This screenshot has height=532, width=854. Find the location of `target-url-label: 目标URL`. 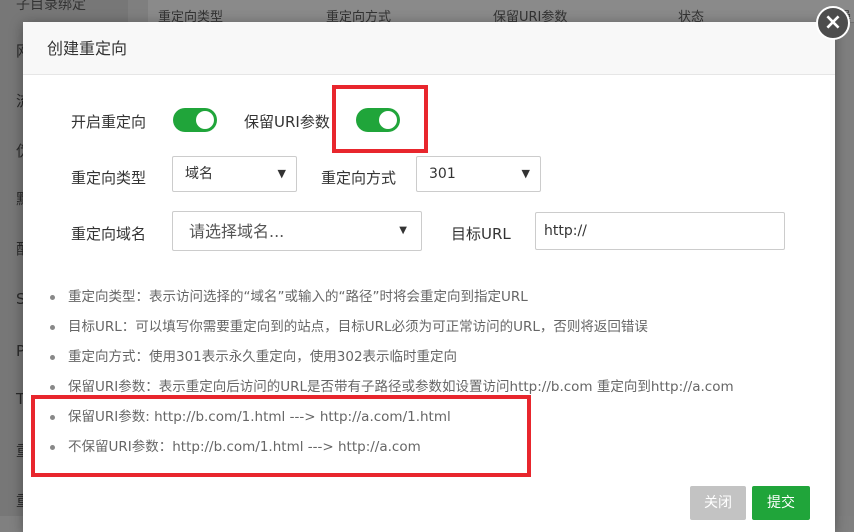

target-url-label: 目标URL is located at coordinates (481, 234).